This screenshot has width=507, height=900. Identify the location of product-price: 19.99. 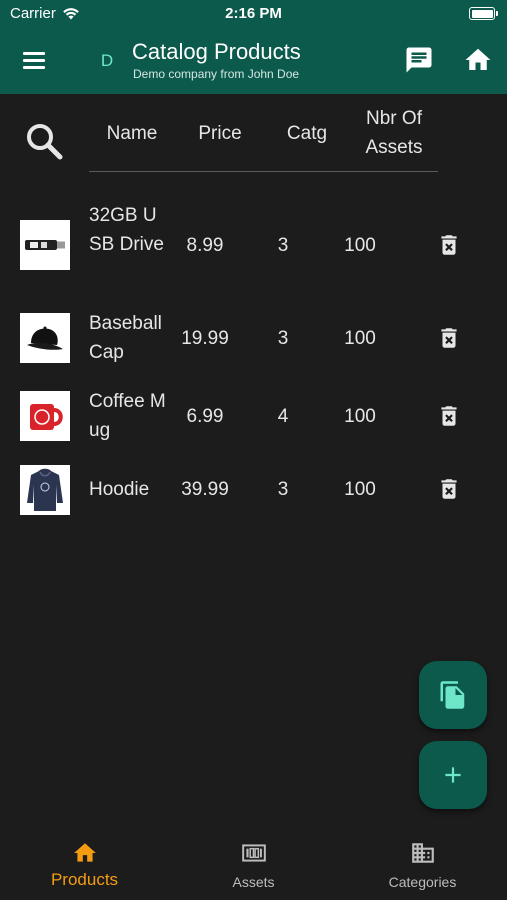
(205, 338).